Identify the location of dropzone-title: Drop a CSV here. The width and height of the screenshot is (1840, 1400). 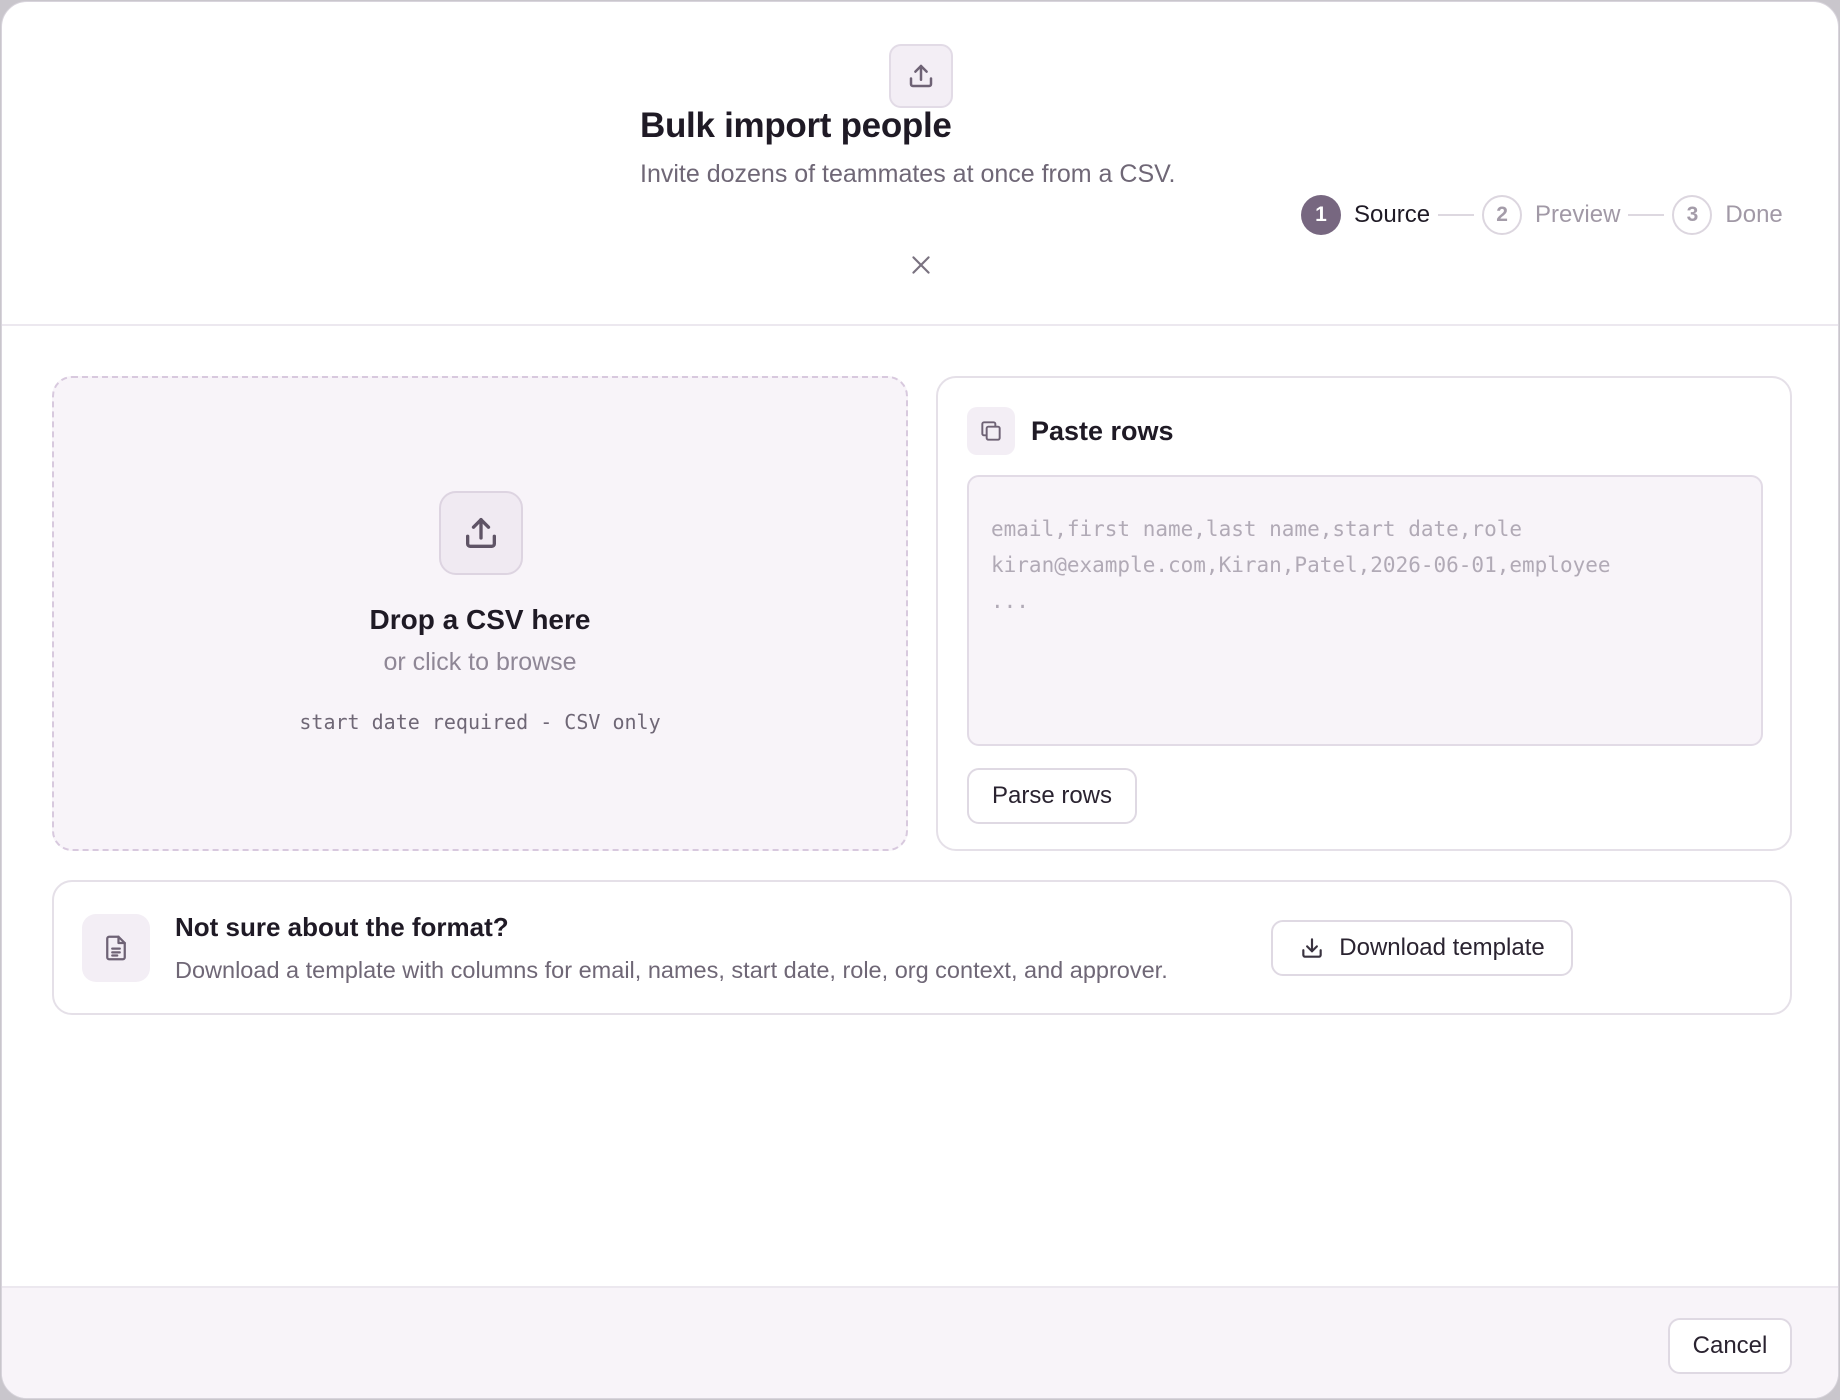
(480, 619).